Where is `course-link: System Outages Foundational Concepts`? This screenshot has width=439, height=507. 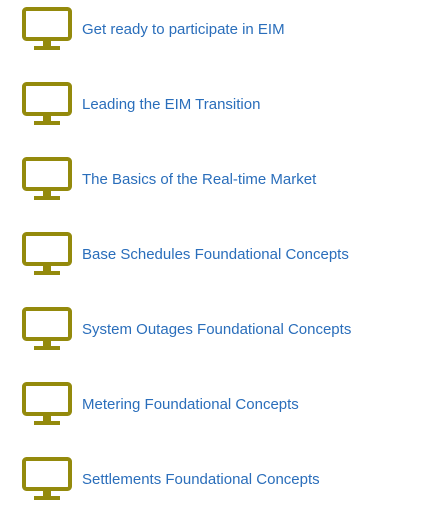 course-link: System Outages Foundational Concepts is located at coordinates (216, 330).